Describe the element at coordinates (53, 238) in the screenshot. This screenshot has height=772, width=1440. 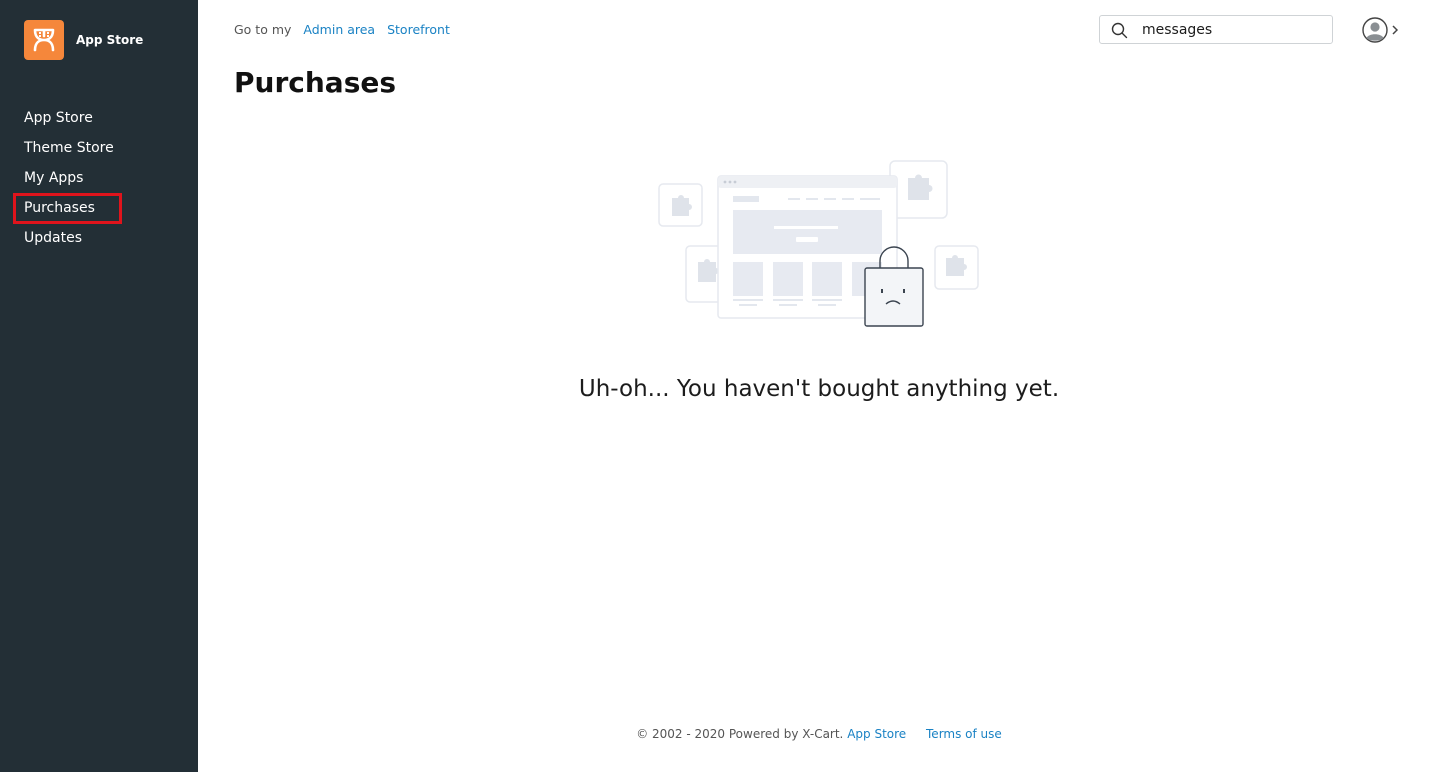
I see `sidebar-item-label: Updates` at that location.